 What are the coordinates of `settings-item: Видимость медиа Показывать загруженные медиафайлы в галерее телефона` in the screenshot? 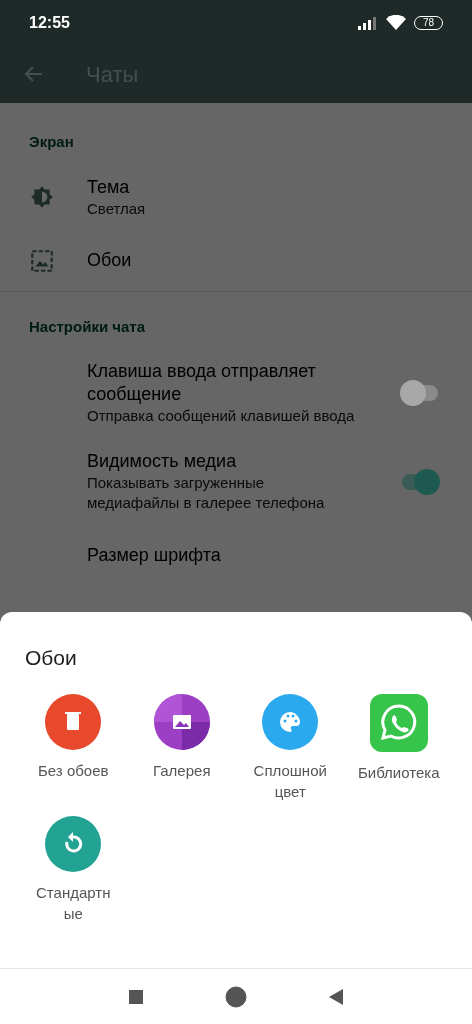 It's located at (236, 481).